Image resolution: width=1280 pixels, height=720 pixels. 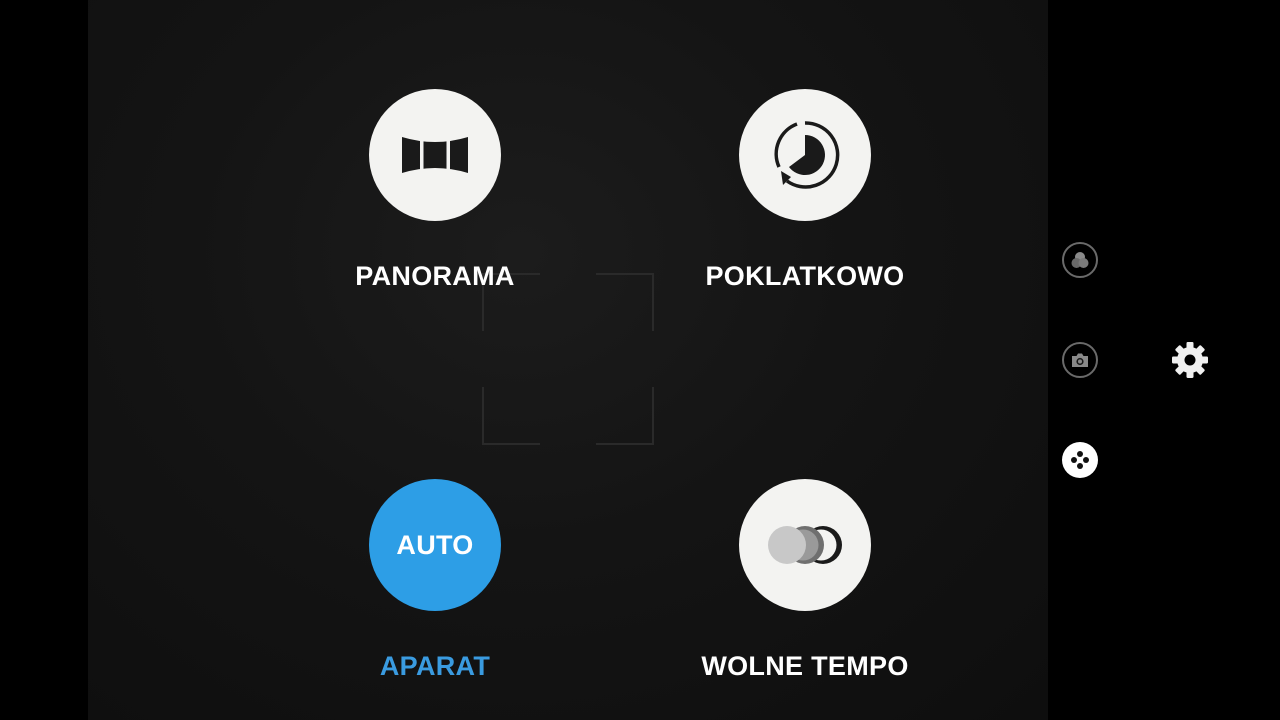 I want to click on mode-panorama: PANORAMA, so click(x=435, y=204).